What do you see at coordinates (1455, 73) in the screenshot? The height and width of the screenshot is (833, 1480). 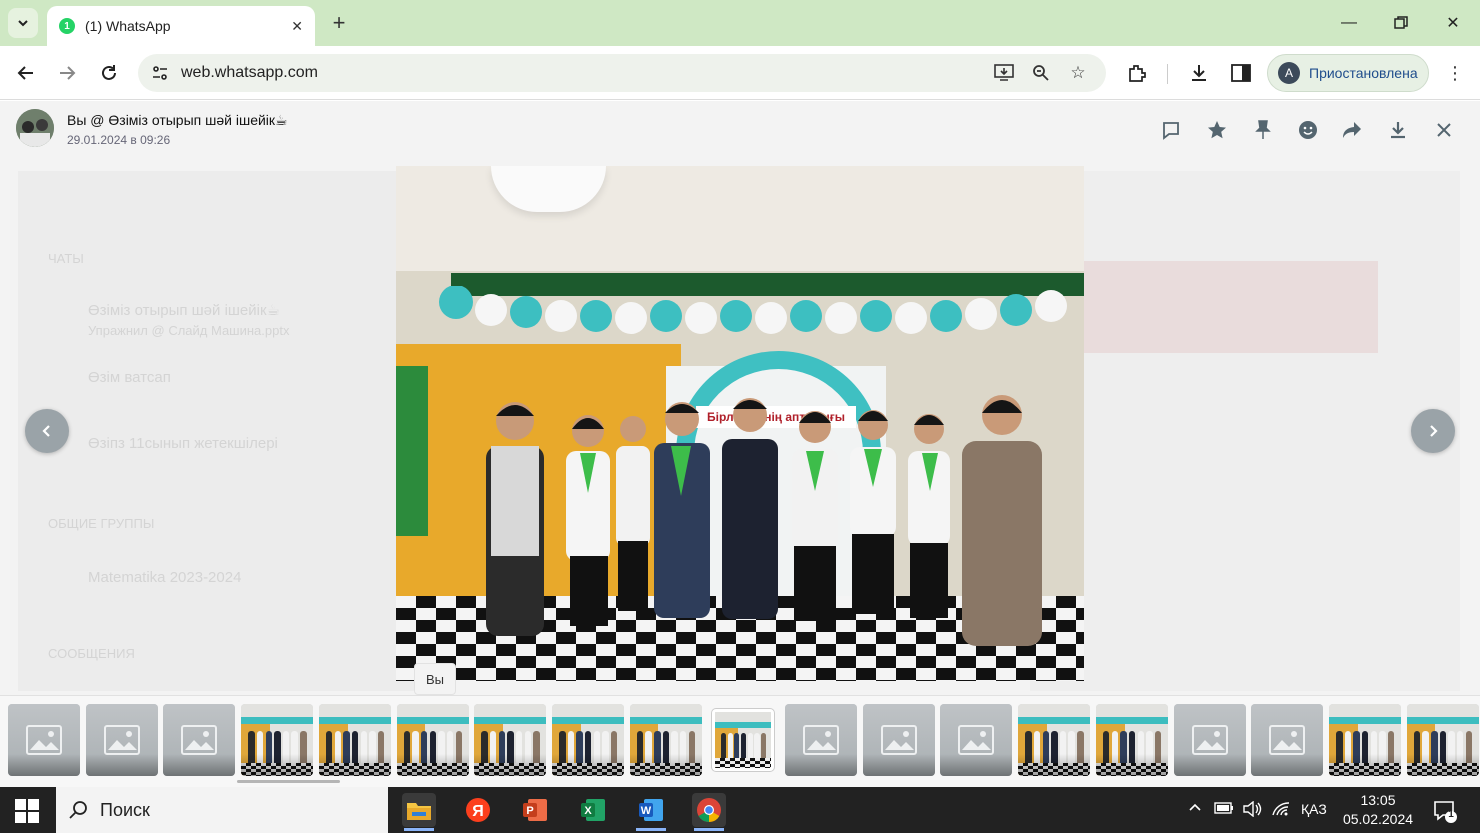 I see `browser-menu-icon: ⋮` at bounding box center [1455, 73].